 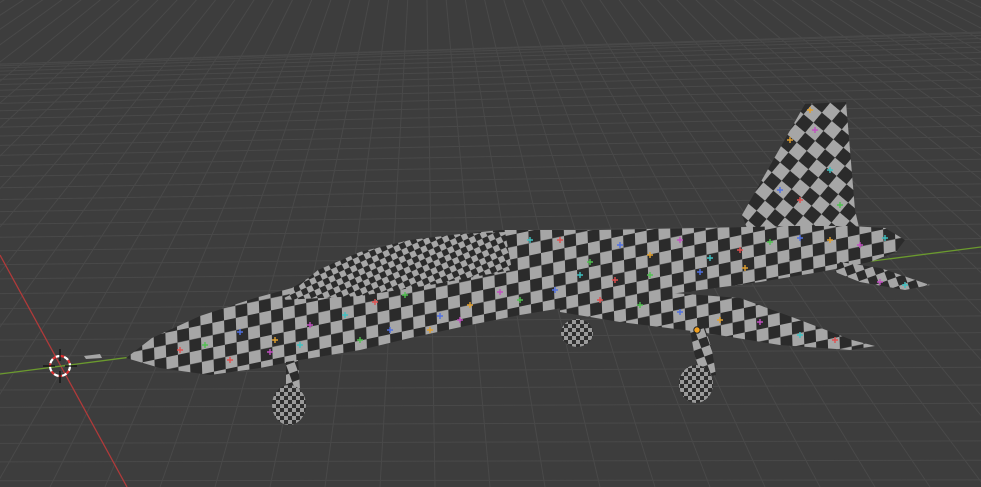 I want to click on nose-landing-gear, so click(x=289, y=392).